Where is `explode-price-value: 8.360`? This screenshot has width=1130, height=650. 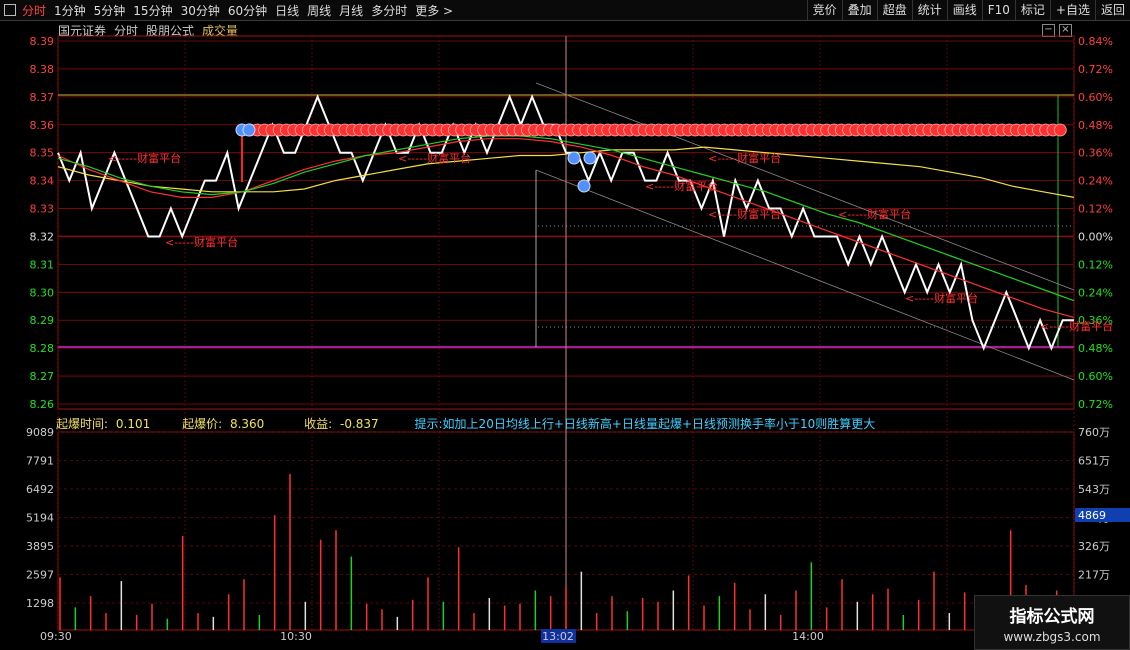
explode-price-value: 8.360 is located at coordinates (247, 424).